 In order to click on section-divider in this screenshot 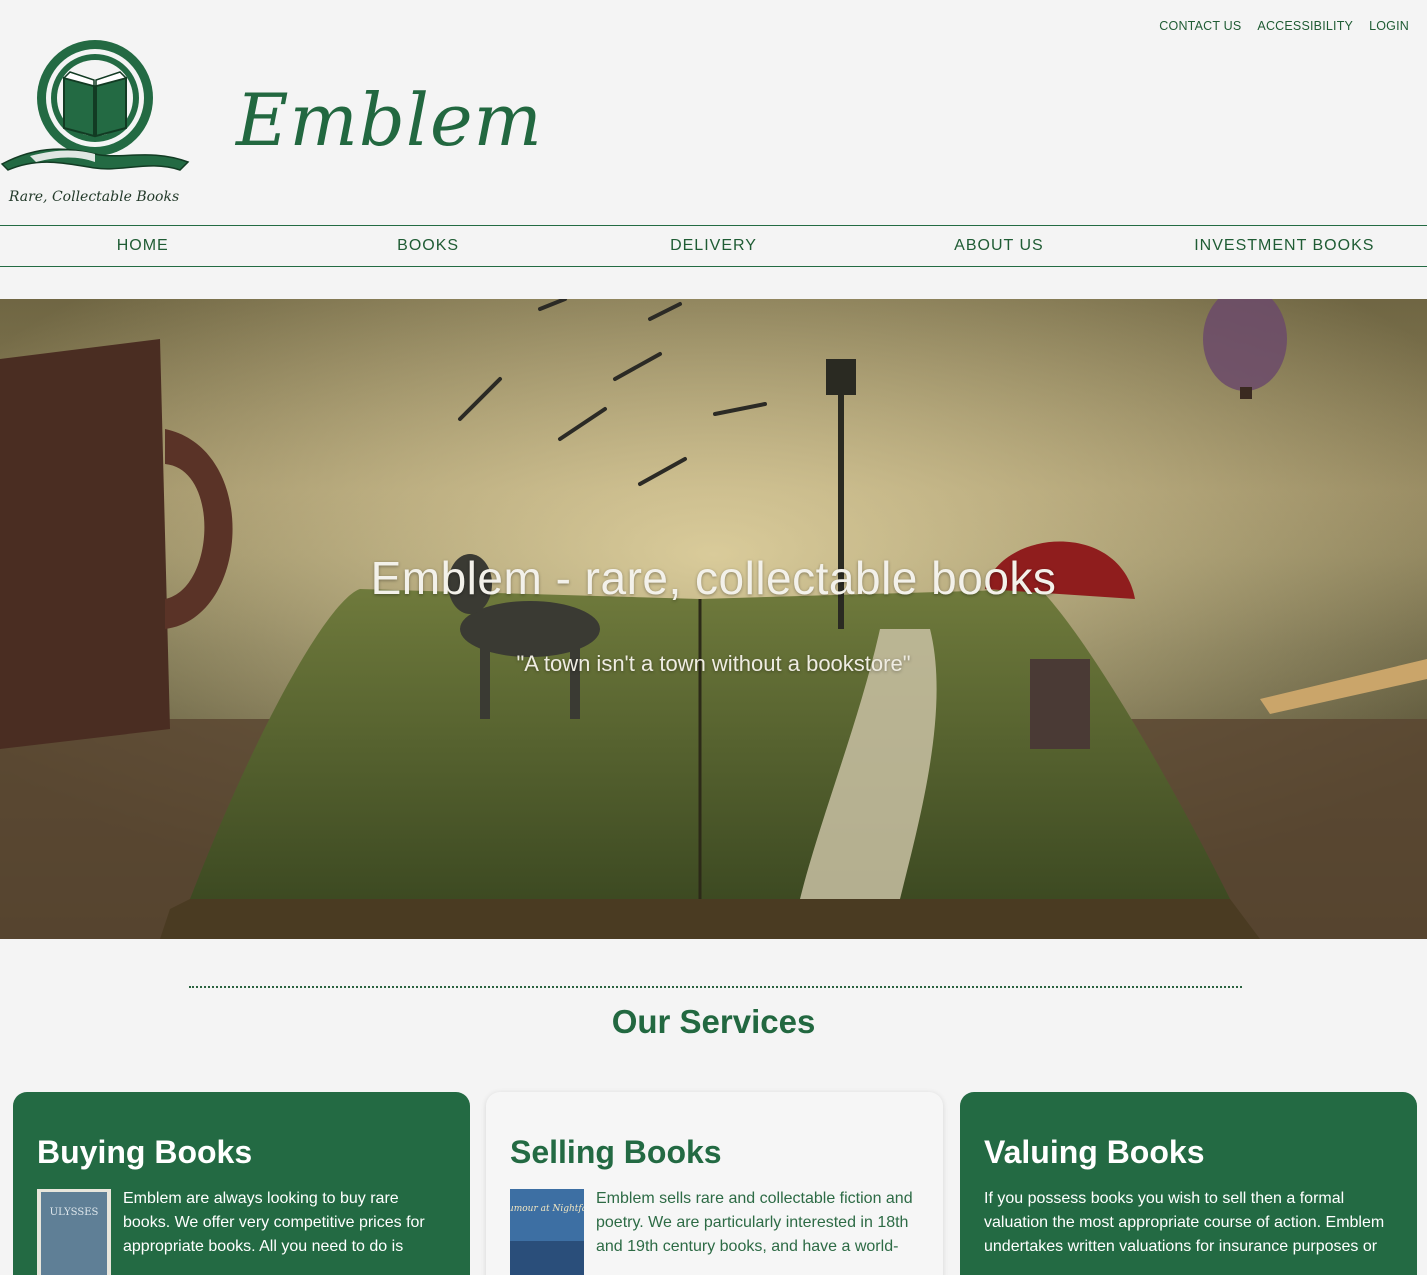, I will do `click(715, 987)`.